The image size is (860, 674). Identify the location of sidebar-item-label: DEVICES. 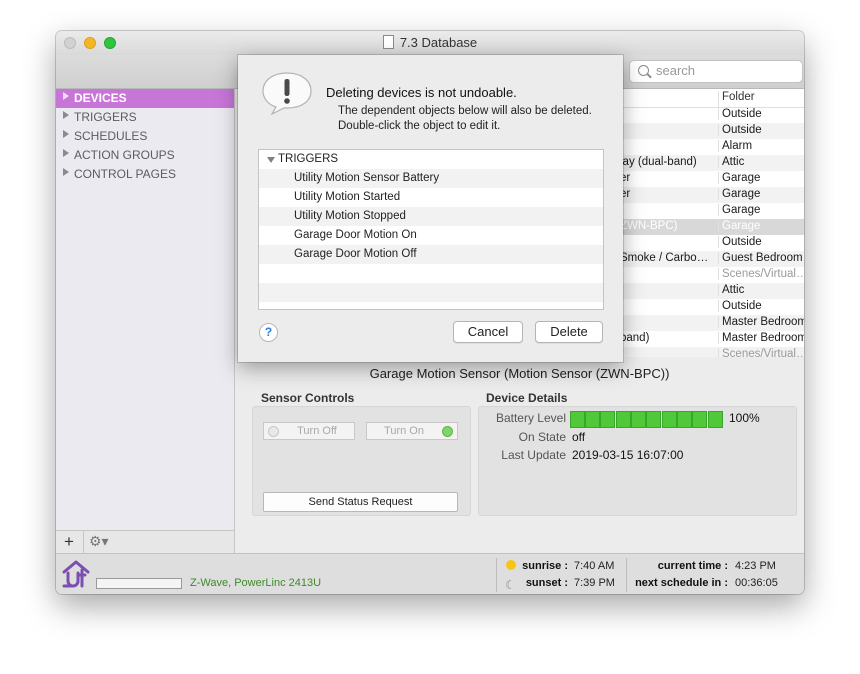
(100, 98).